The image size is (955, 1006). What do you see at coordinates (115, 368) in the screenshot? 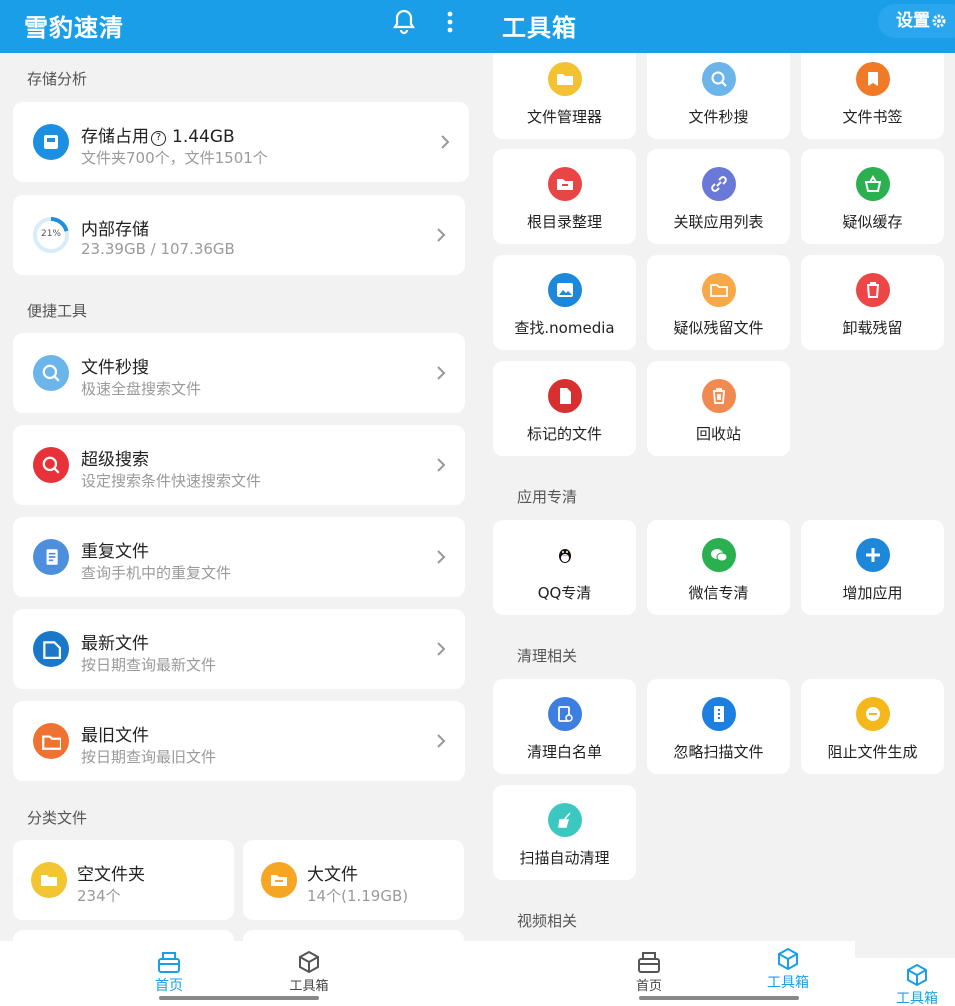
I see `tool-title: 文件秒搜` at bounding box center [115, 368].